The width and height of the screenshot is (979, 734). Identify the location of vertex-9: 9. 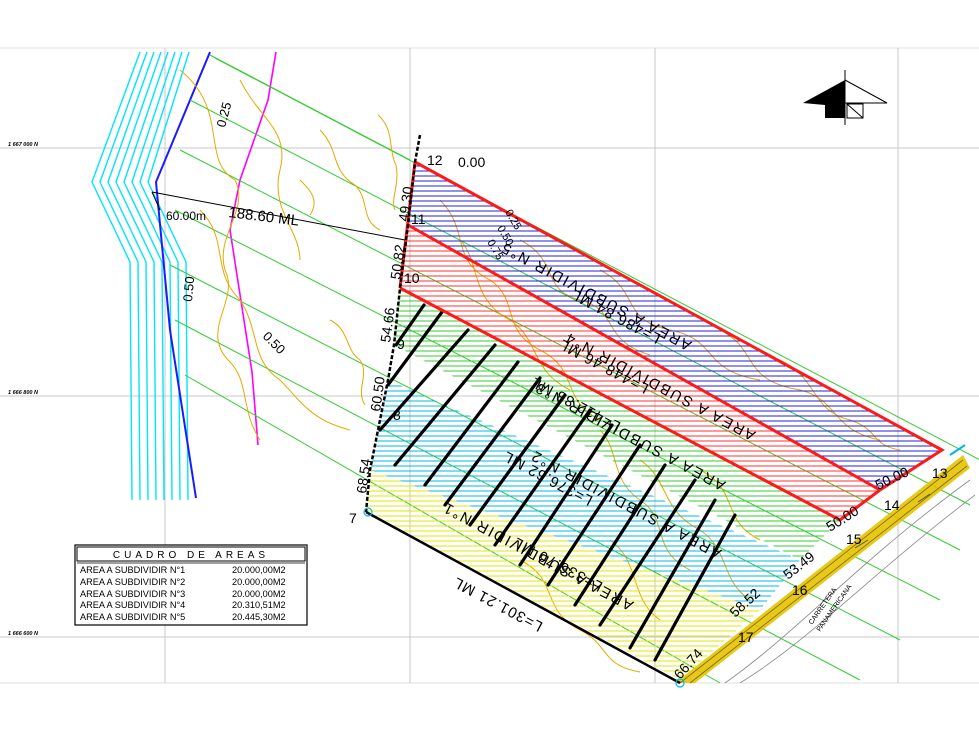
(401, 344).